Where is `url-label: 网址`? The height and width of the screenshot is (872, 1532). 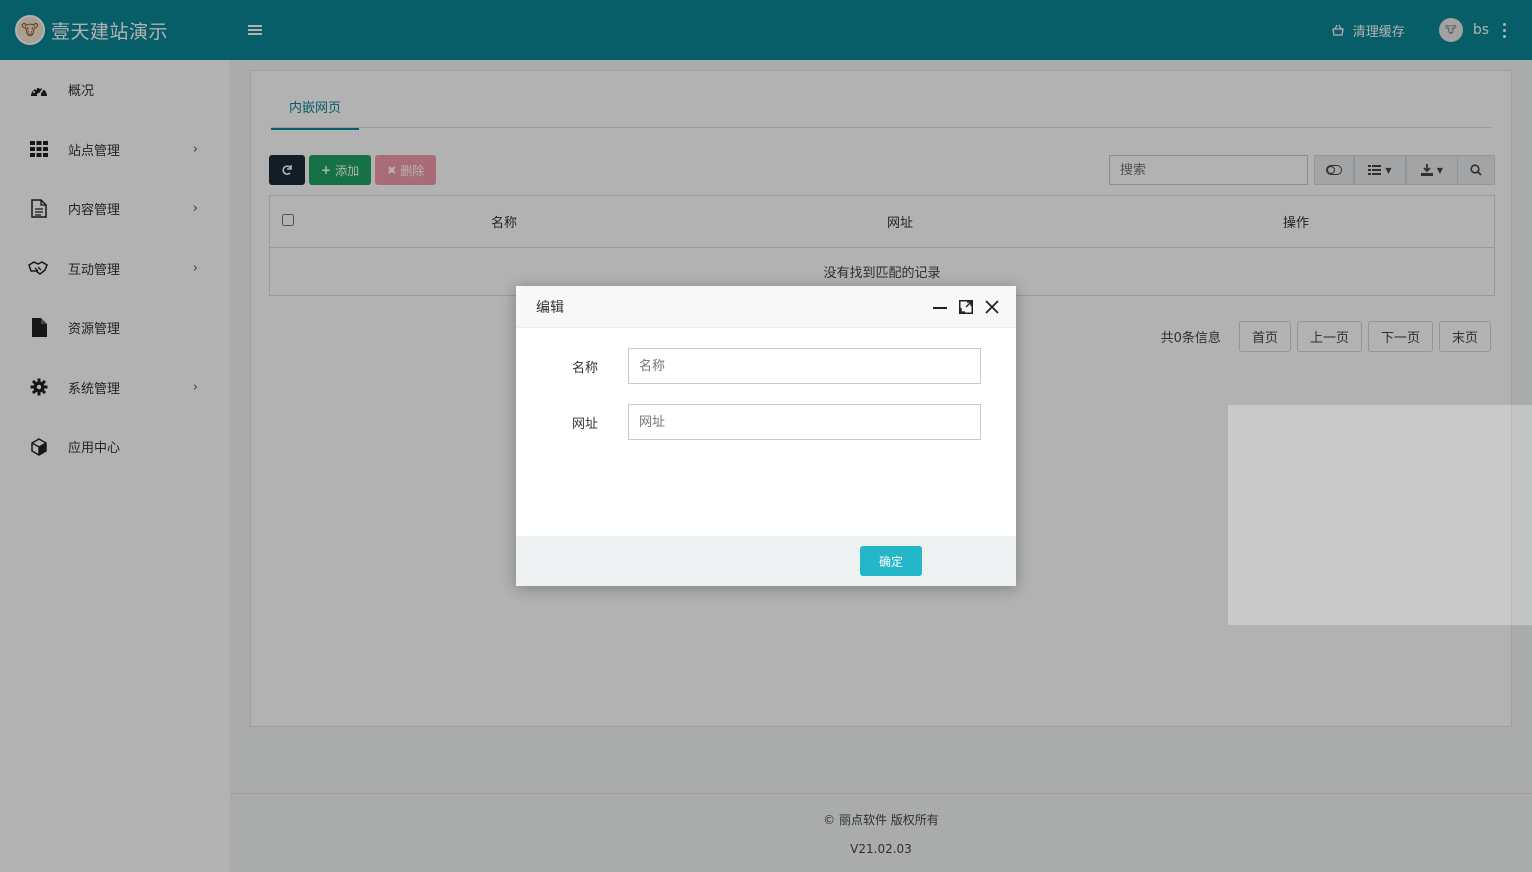
url-label: 网址 is located at coordinates (584, 424).